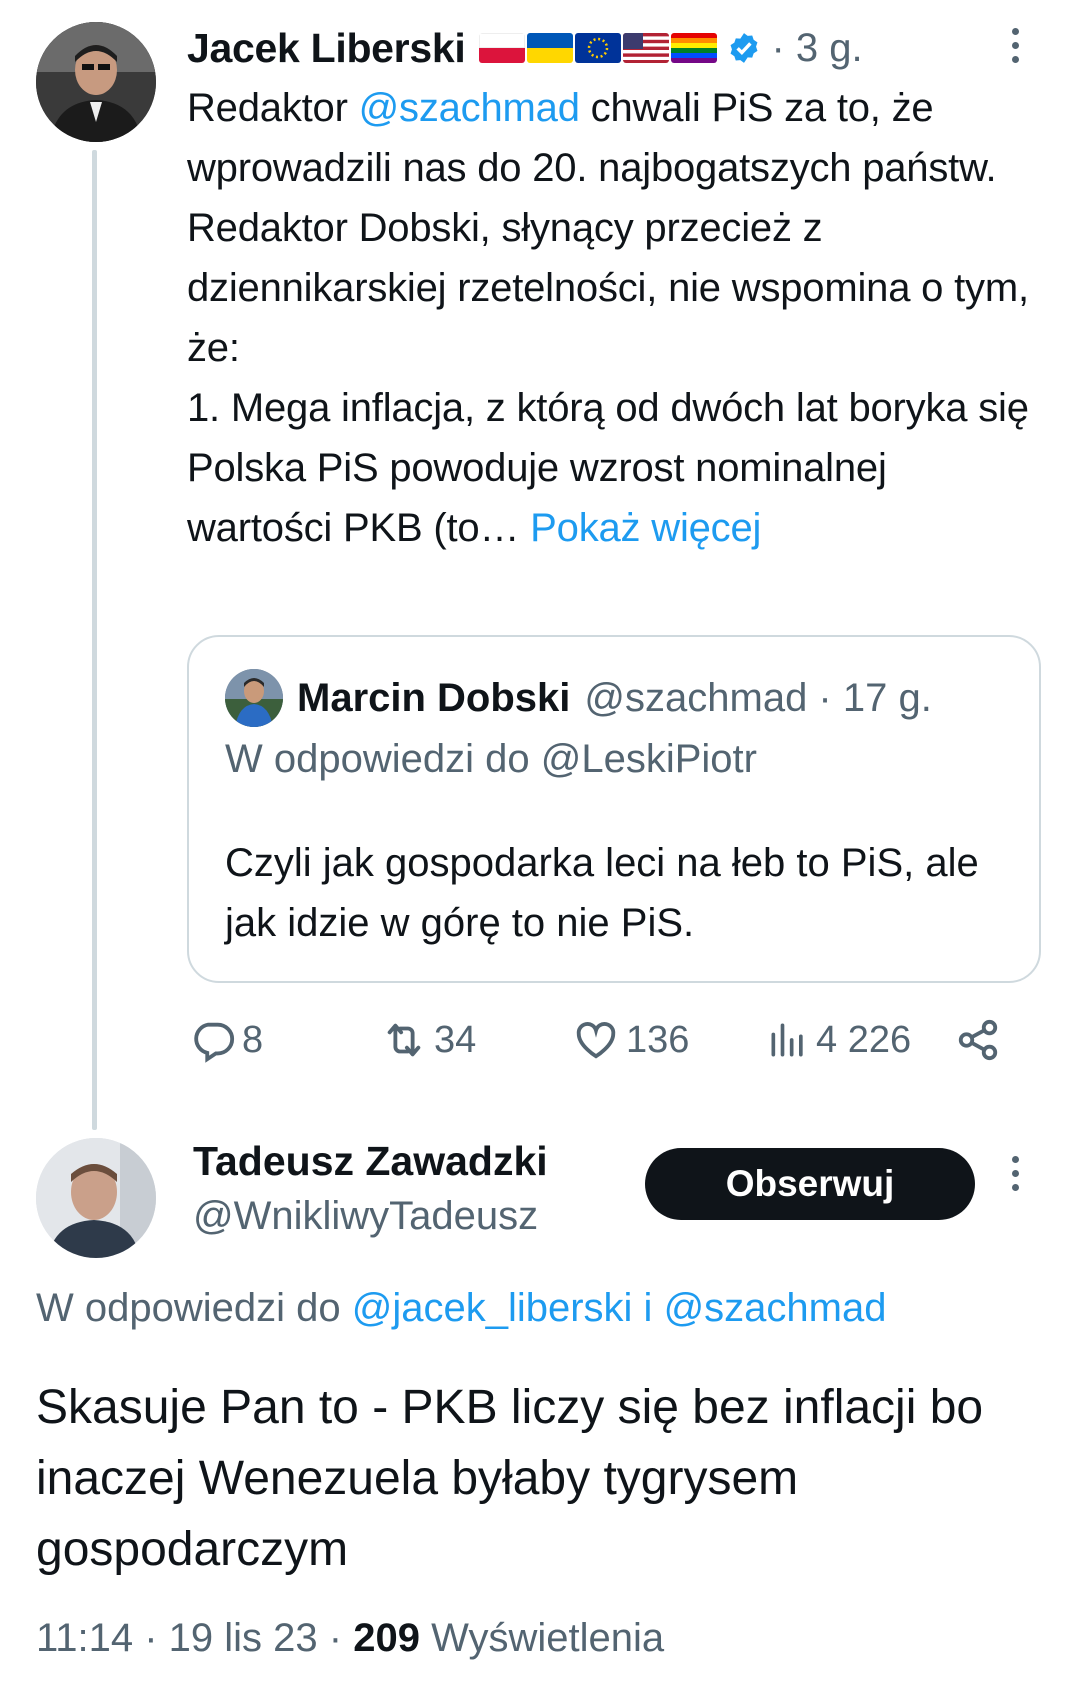 The width and height of the screenshot is (1080, 1704). Describe the element at coordinates (428, 1040) in the screenshot. I see `retweet-button: 34` at that location.